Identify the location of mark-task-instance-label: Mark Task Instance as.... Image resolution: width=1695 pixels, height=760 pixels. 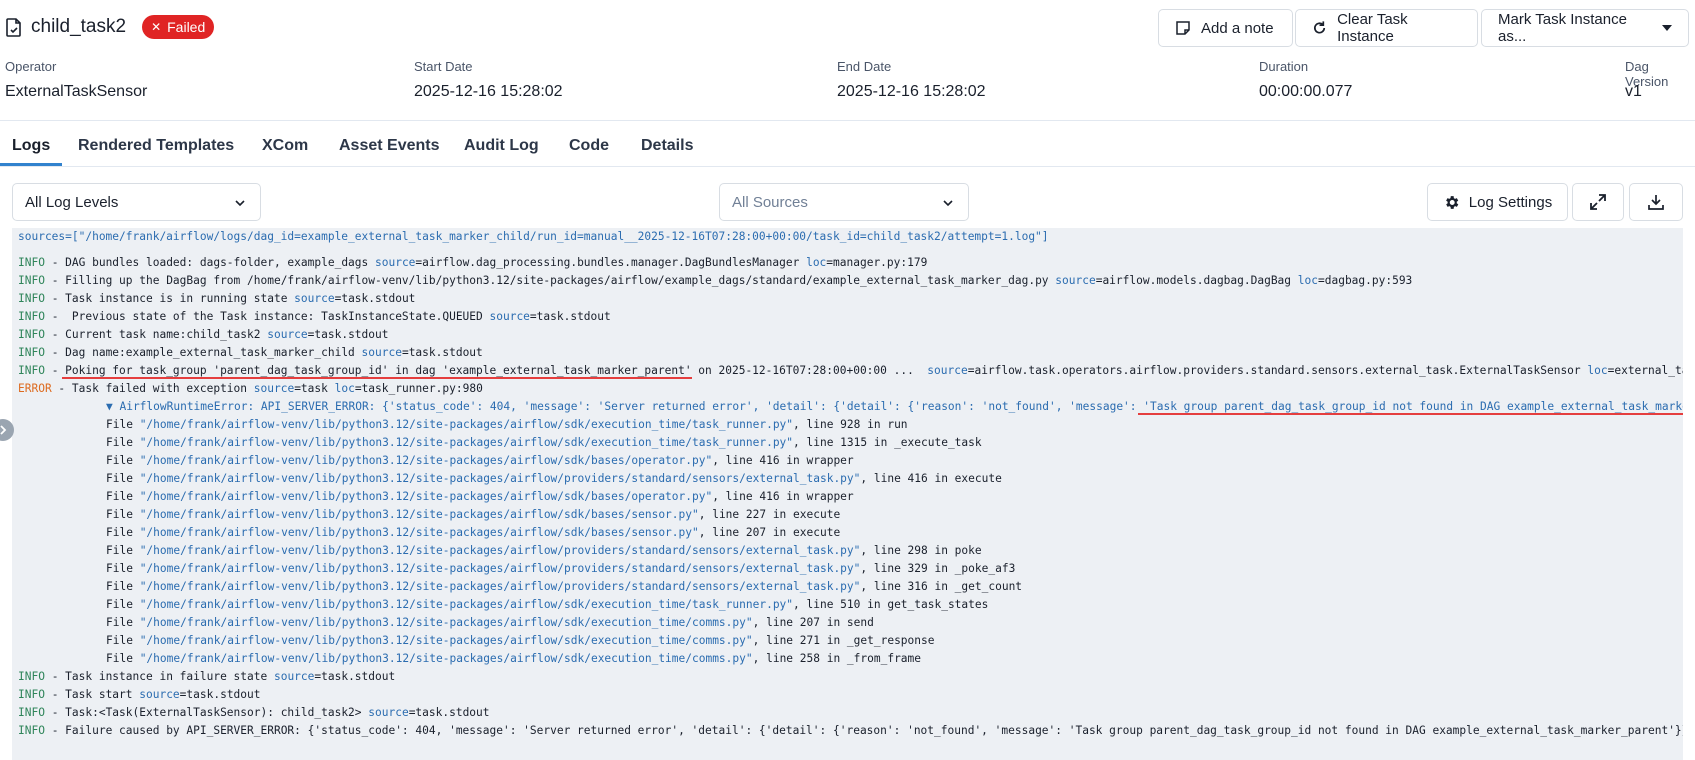
(1562, 28).